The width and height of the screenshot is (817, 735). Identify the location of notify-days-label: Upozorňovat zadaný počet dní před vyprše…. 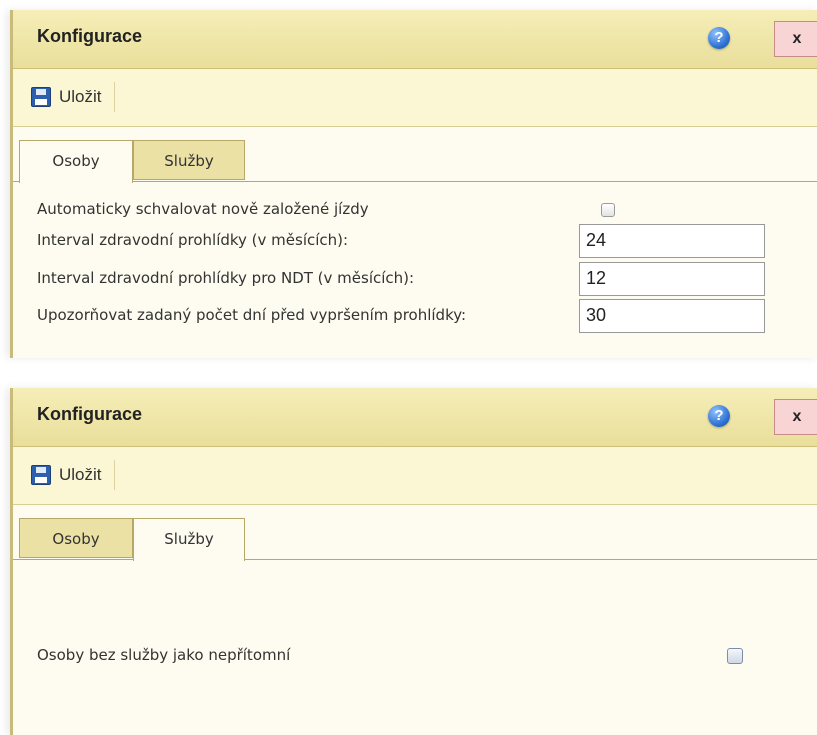
(252, 315).